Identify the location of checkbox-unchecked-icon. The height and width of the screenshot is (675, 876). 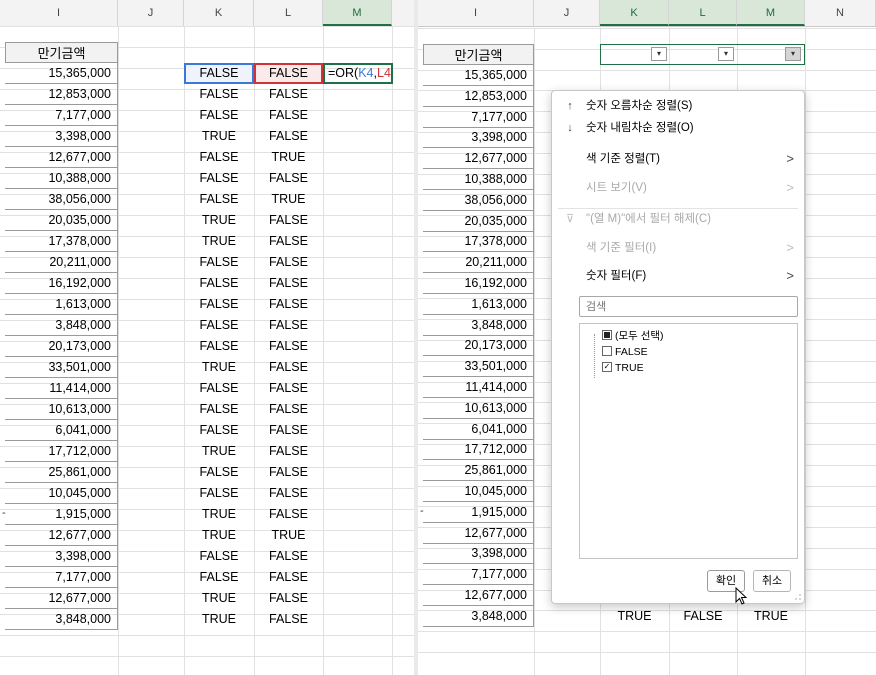
(607, 351).